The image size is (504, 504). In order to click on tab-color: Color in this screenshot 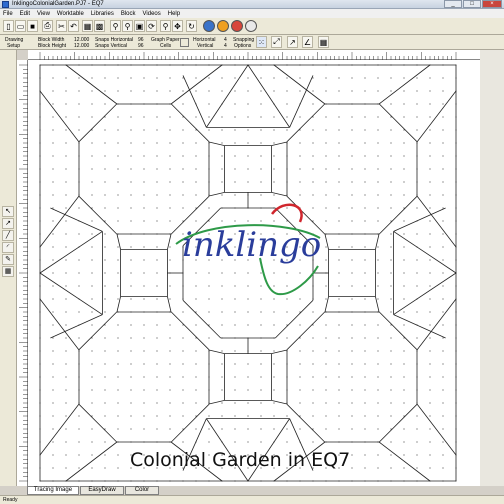, I will do `click(142, 490)`.